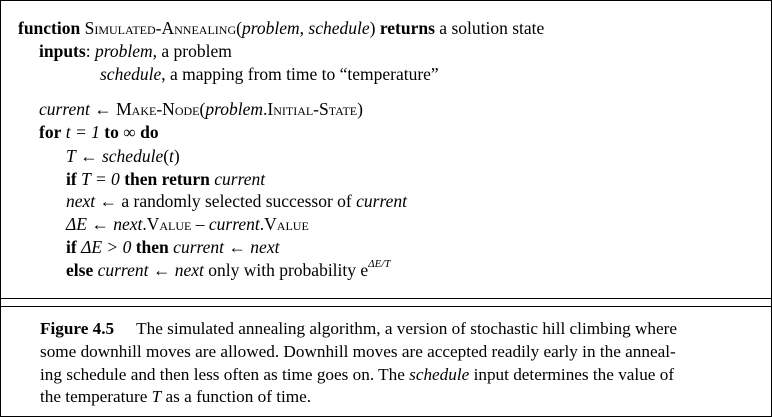 The height and width of the screenshot is (417, 772). What do you see at coordinates (96, 396) in the screenshot?
I see `caption-text-4a: the temperature` at bounding box center [96, 396].